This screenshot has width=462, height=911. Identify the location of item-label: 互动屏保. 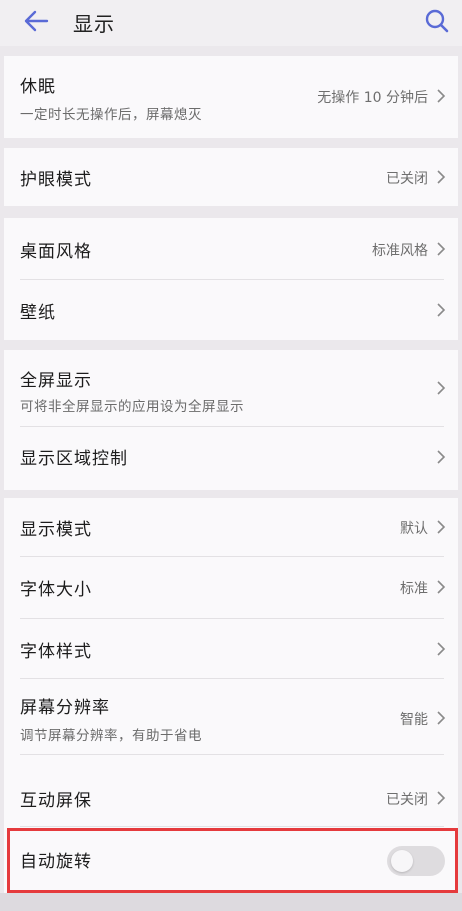
(56, 801).